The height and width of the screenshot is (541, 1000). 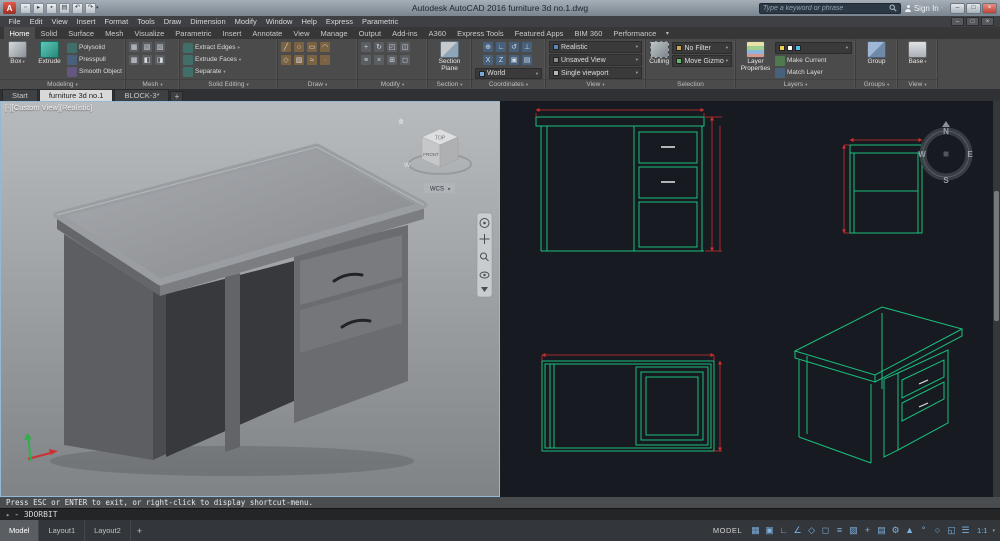 What do you see at coordinates (379, 47) in the screenshot?
I see `rotate-icon: ↻` at bounding box center [379, 47].